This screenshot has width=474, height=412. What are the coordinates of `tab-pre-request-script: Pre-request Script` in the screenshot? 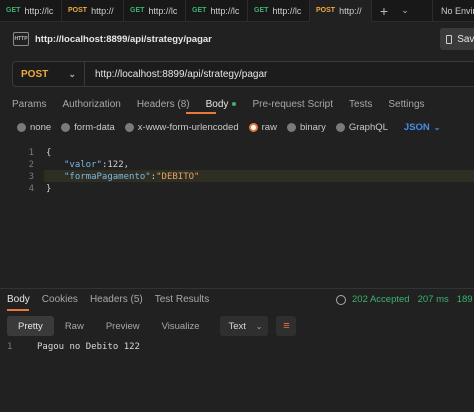 It's located at (292, 104).